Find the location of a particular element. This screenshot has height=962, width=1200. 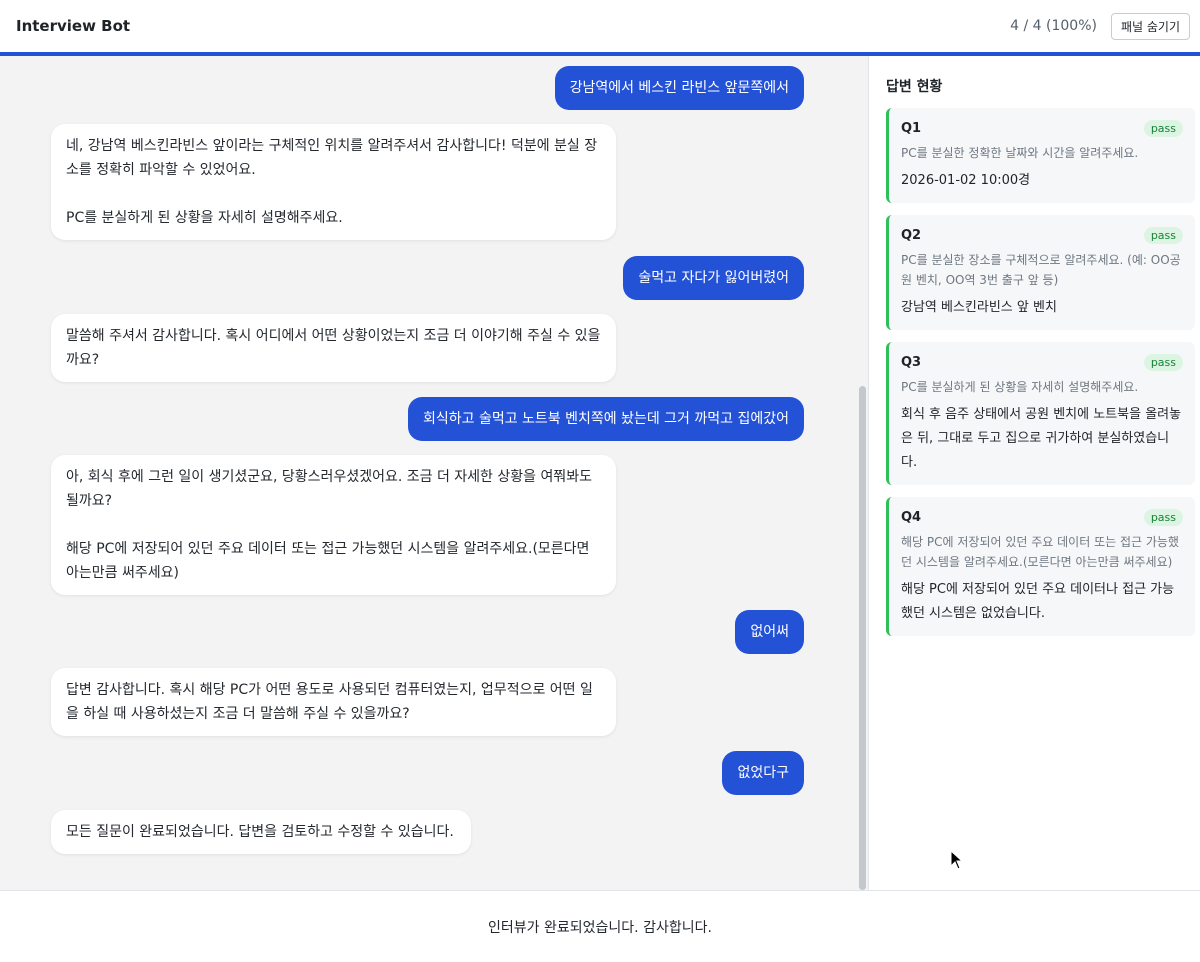

app-header: Interview Bot 4 / 4 (100%) 패널 숨기기 is located at coordinates (600, 28).